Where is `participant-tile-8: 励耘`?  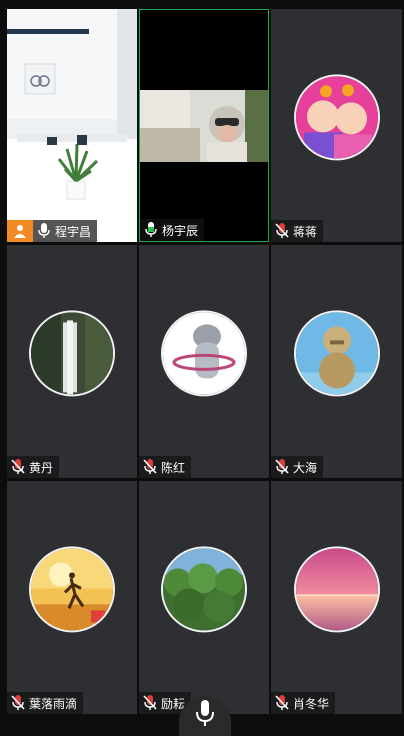
participant-tile-8: 励耘 is located at coordinates (204, 597).